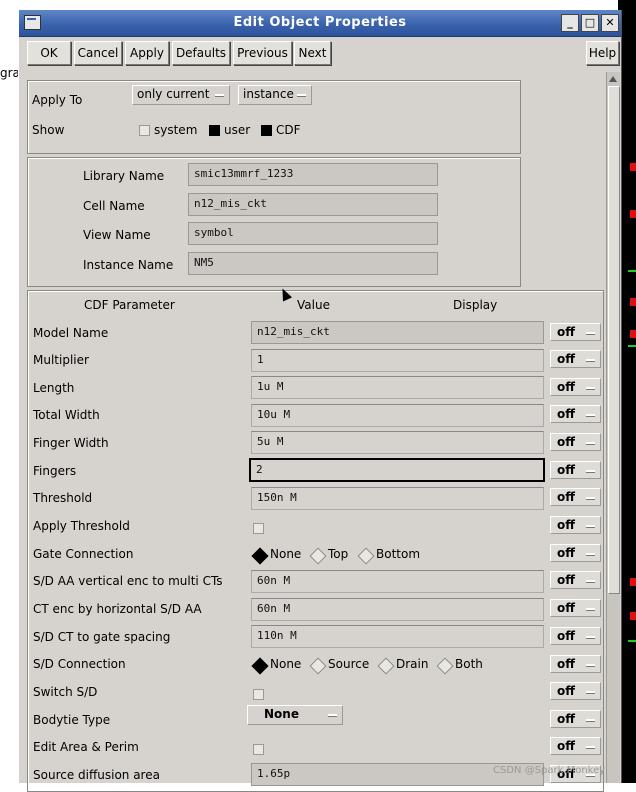  I want to click on display-dropdown-sd-connection: off, so click(575, 664).